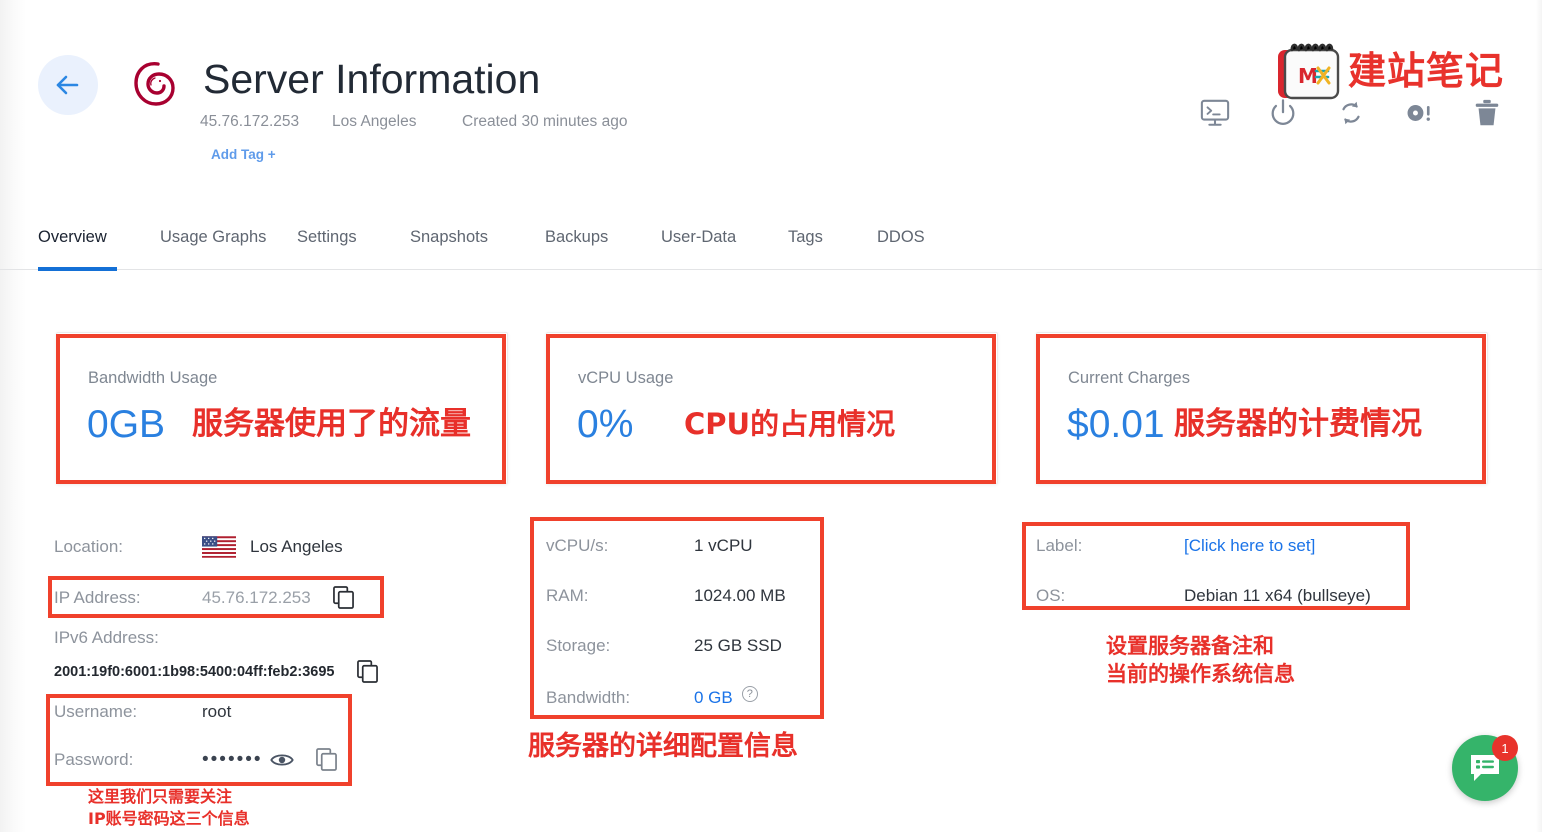 Image resolution: width=1542 pixels, height=832 pixels. Describe the element at coordinates (99, 237) in the screenshot. I see `tab-overview: Overview` at that location.